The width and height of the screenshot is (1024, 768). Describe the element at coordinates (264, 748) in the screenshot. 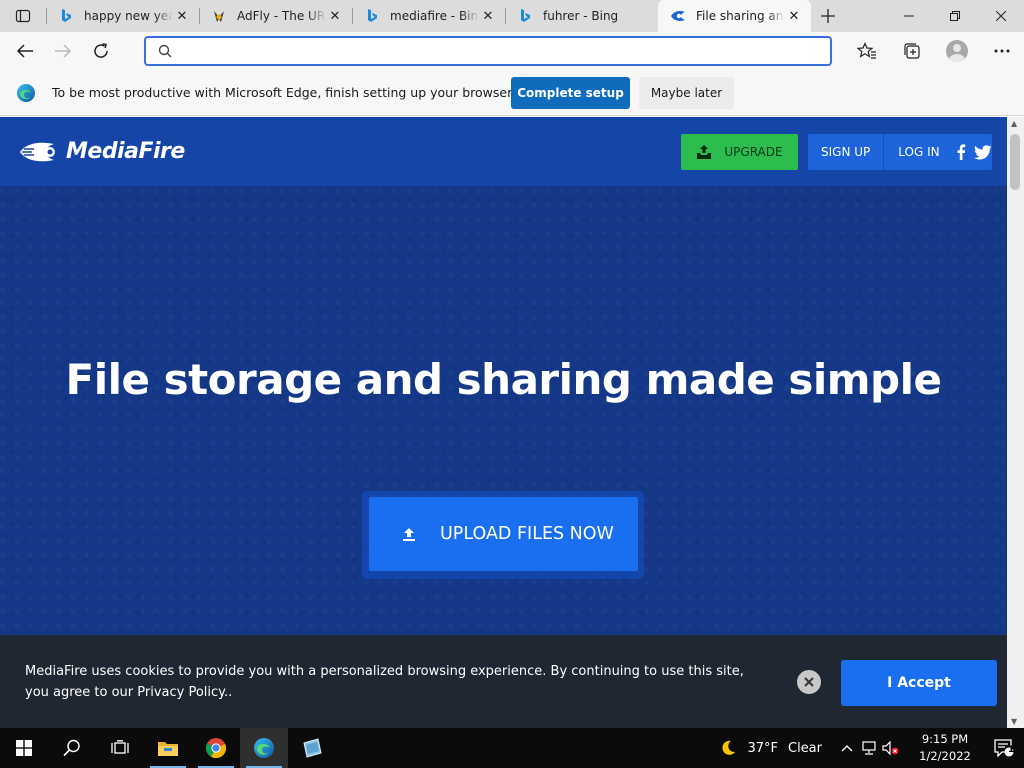

I see `edge-taskbar-button` at that location.